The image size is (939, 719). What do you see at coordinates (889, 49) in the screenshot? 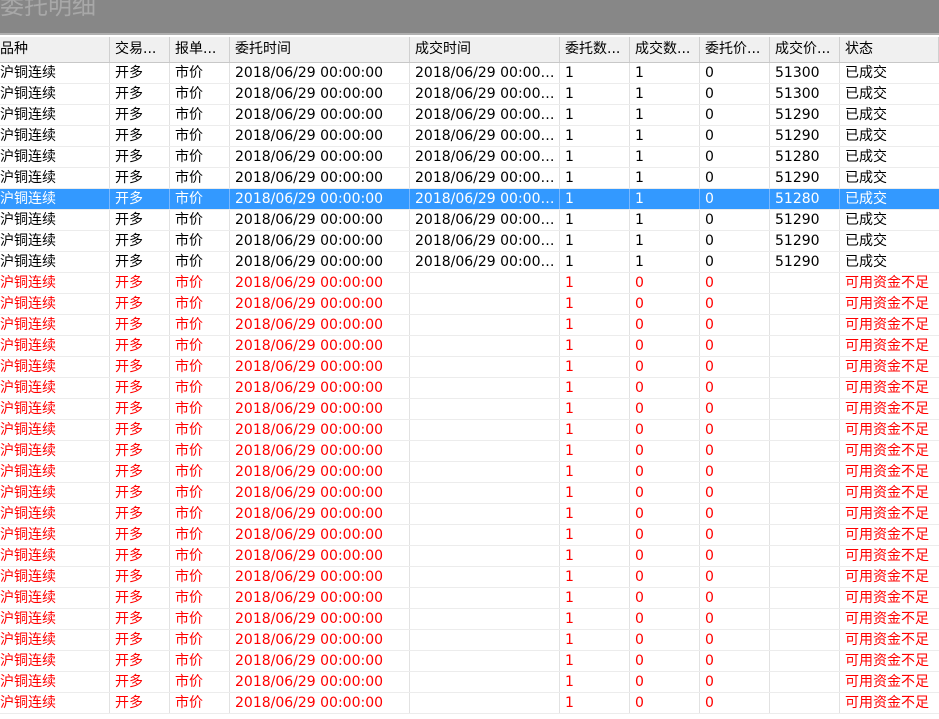
I see `column-header-status: 状态` at bounding box center [889, 49].